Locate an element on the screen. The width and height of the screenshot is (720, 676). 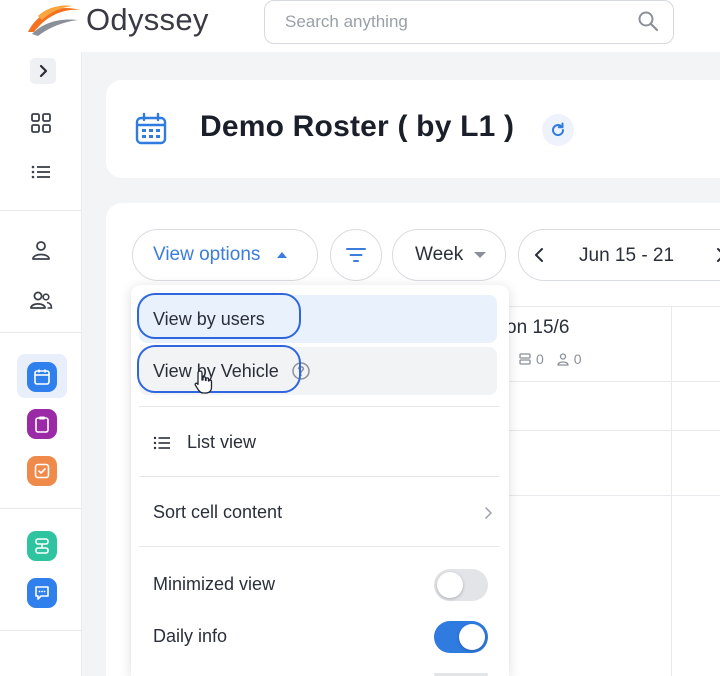
filter-icon is located at coordinates (356, 255).